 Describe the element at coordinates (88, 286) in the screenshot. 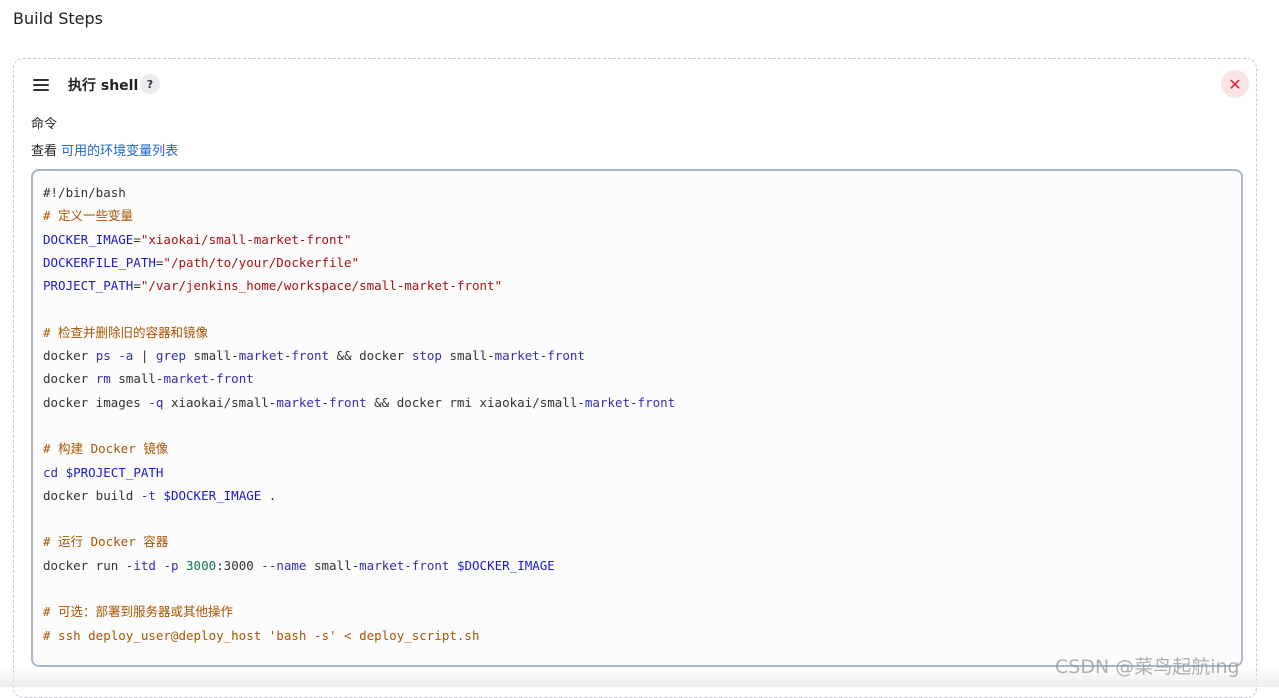

I see `code-token: PROJECT_PATH` at that location.